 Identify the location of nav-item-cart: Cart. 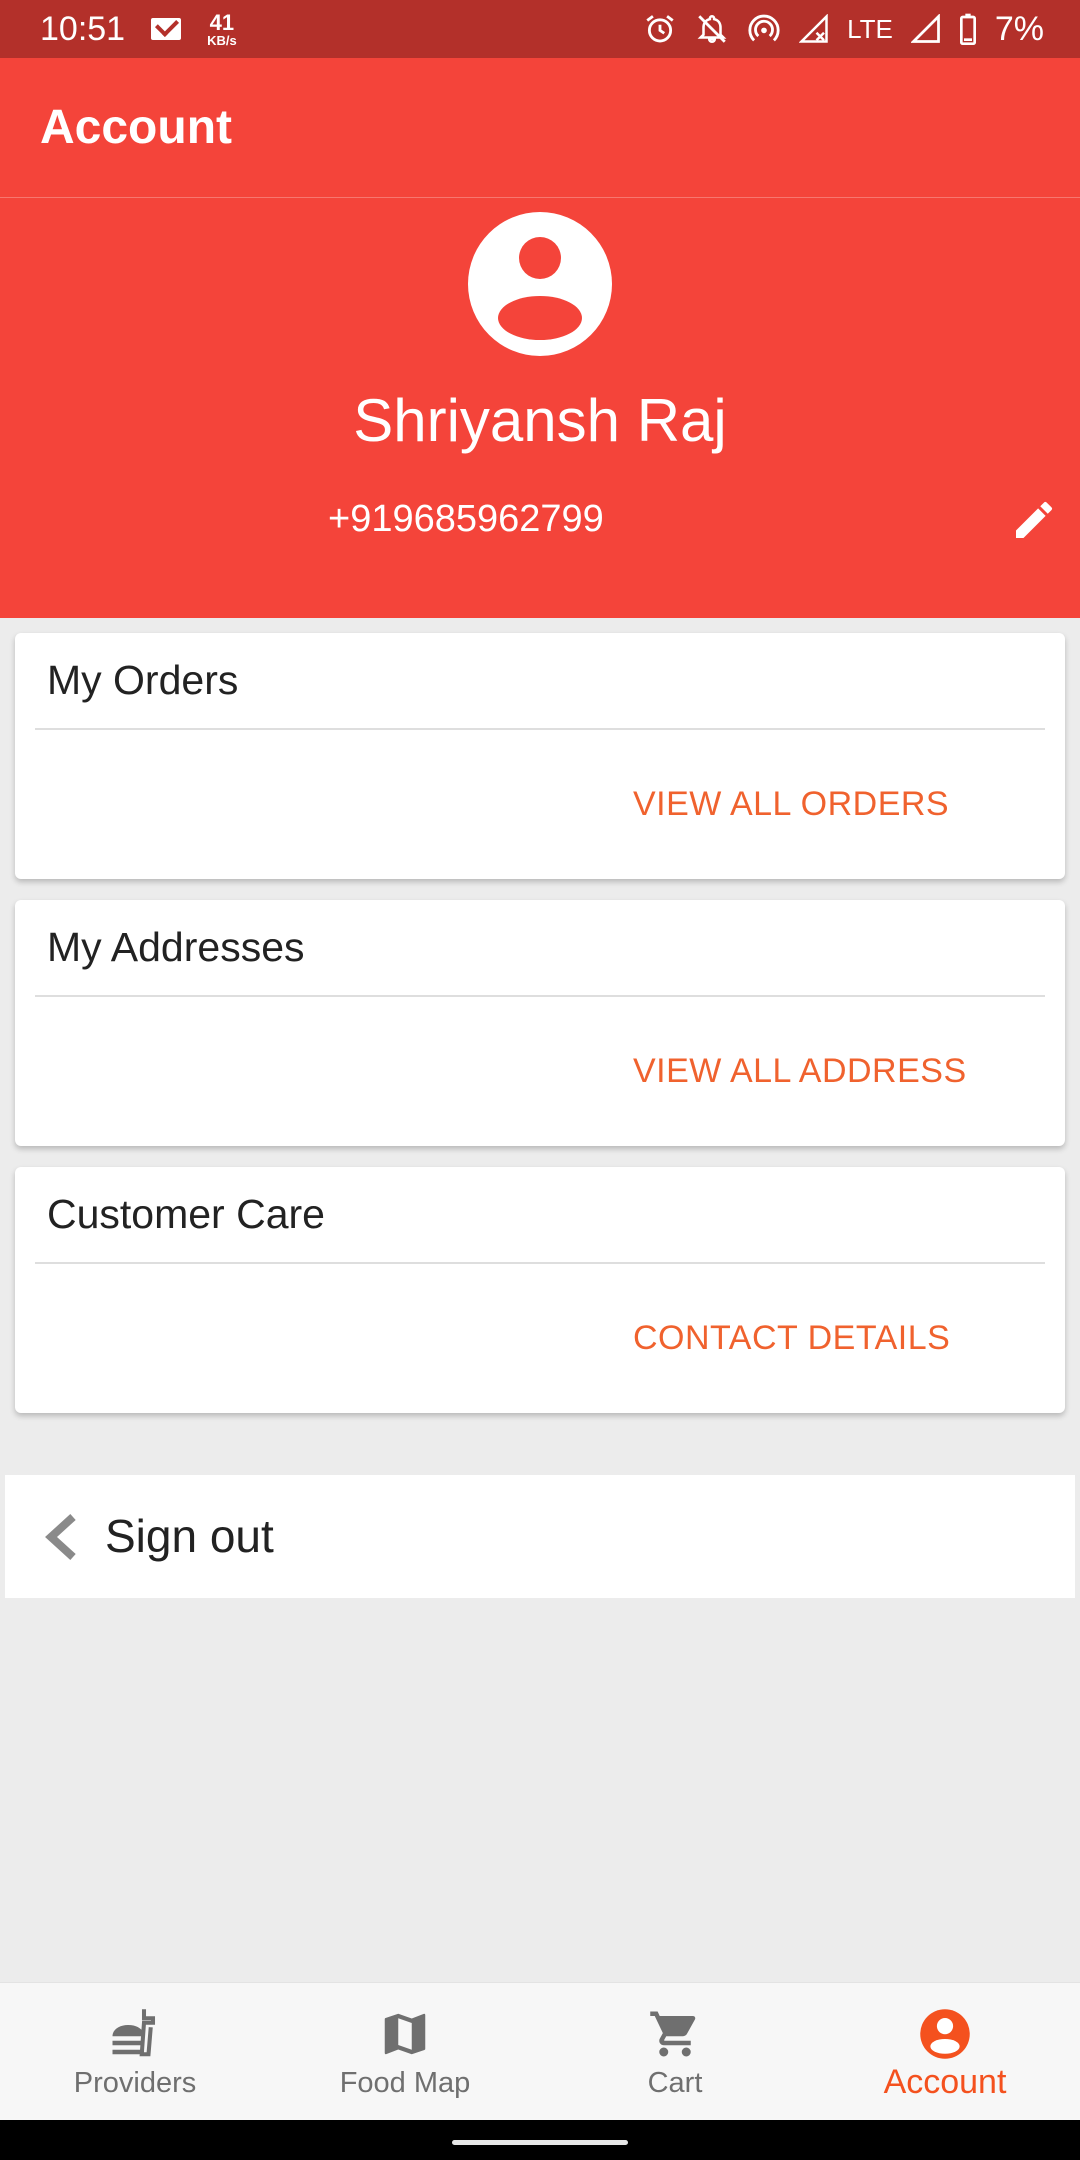
(675, 2052).